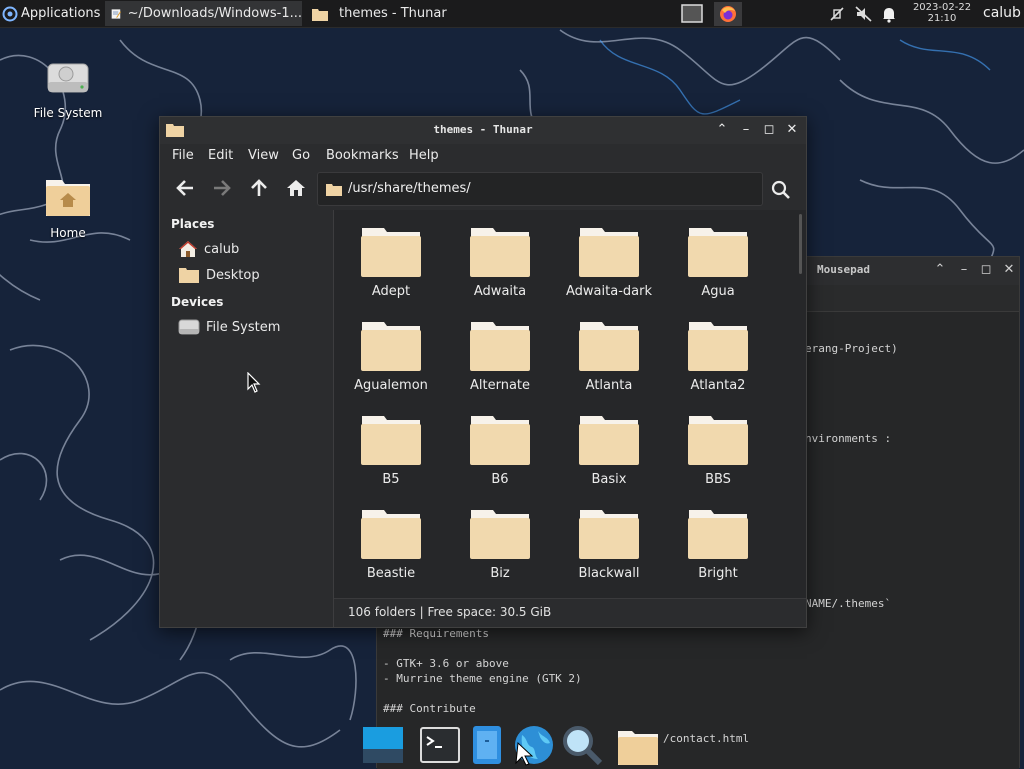 Image resolution: width=1024 pixels, height=769 pixels. What do you see at coordinates (1002, 13) in the screenshot?
I see `user-menu: calub` at bounding box center [1002, 13].